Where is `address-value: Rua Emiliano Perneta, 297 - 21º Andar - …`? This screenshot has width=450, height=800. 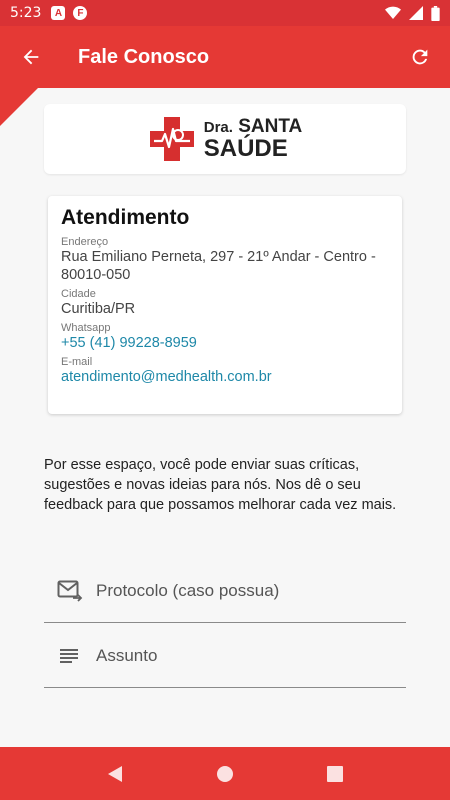
address-value: Rua Emiliano Perneta, 297 - 21º Andar - … is located at coordinates (218, 266).